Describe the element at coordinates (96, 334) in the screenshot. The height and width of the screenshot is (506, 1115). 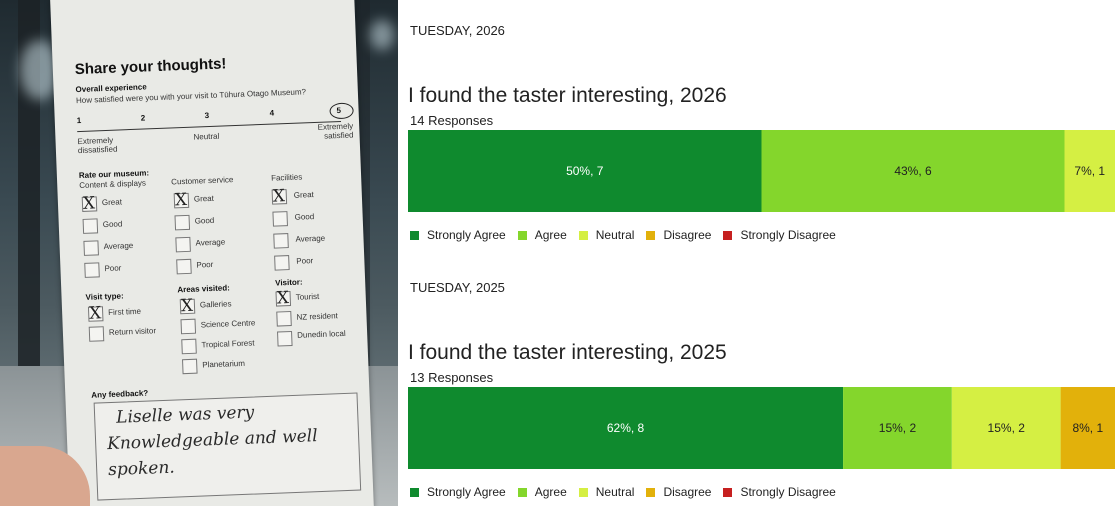
I see `return-visitor-checkbox` at that location.